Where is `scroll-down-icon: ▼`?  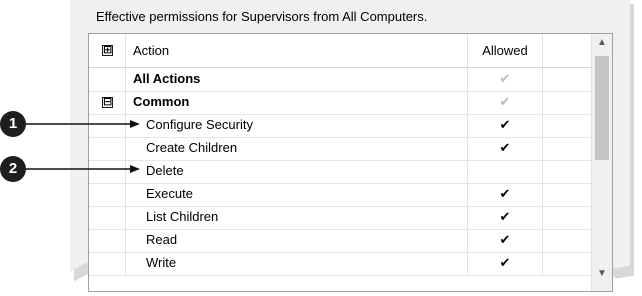
scroll-down-icon: ▼ is located at coordinates (602, 278).